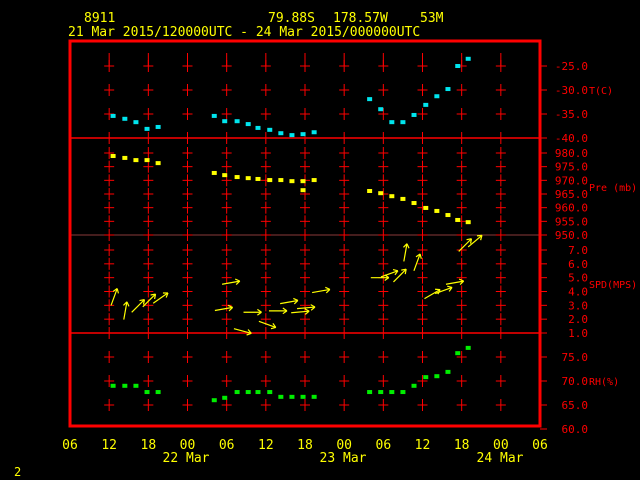 Image resolution: width=640 pixels, height=480 pixels. What do you see at coordinates (578, 305) in the screenshot?
I see `y-tick-label: 3.0` at bounding box center [578, 305].